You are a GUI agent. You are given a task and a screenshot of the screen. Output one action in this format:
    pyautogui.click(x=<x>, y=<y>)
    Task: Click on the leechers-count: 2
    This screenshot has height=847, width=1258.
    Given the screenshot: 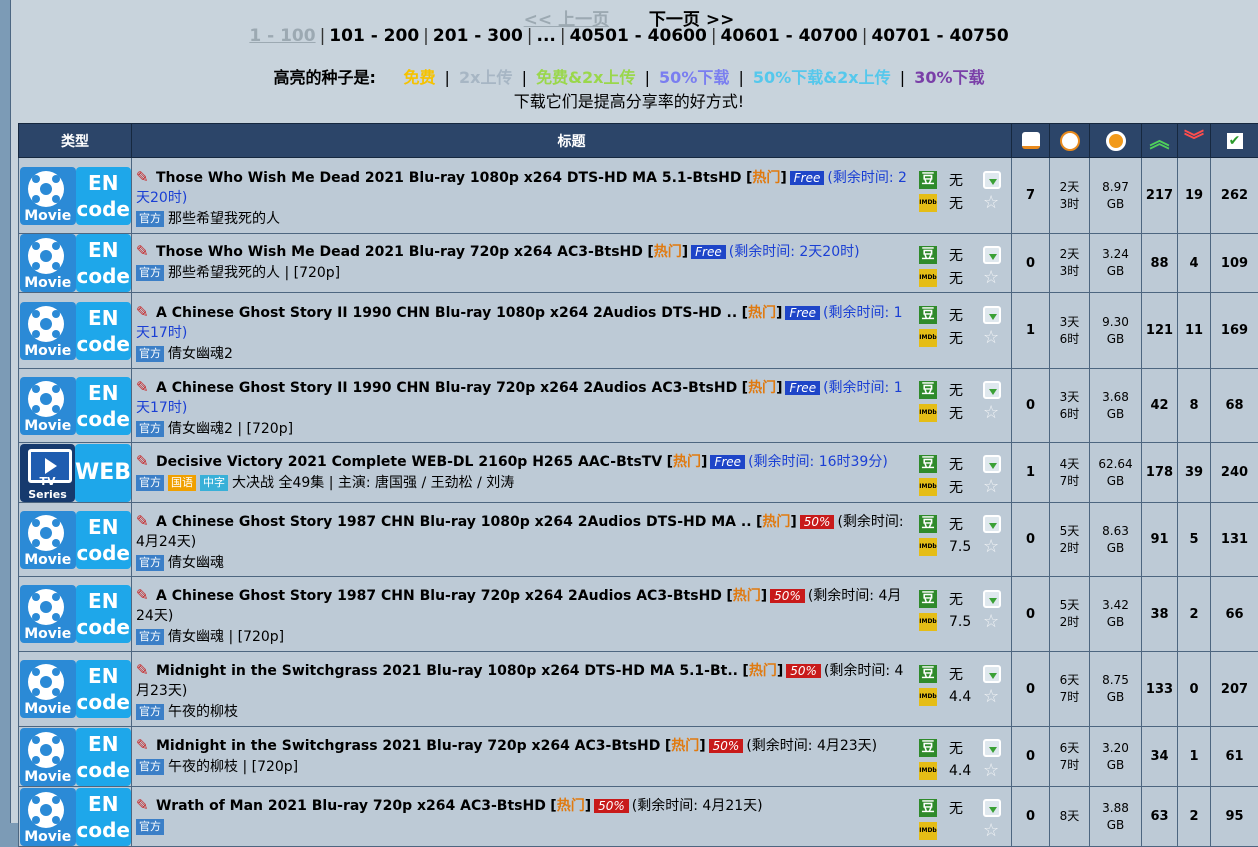 What is the action you would take?
    pyautogui.click(x=1194, y=614)
    